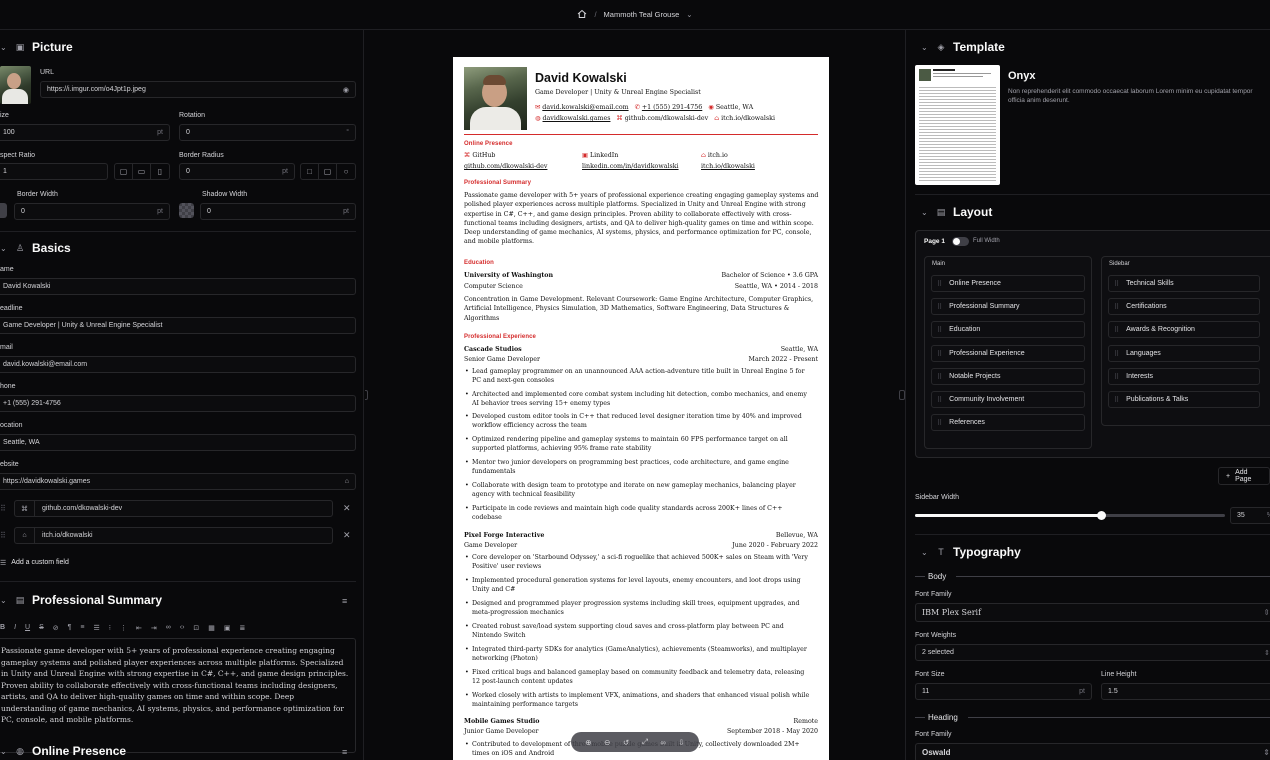 Image resolution: width=1270 pixels, height=760 pixels. What do you see at coordinates (56, 628) in the screenshot?
I see `highlight-icon: ⊘` at bounding box center [56, 628].